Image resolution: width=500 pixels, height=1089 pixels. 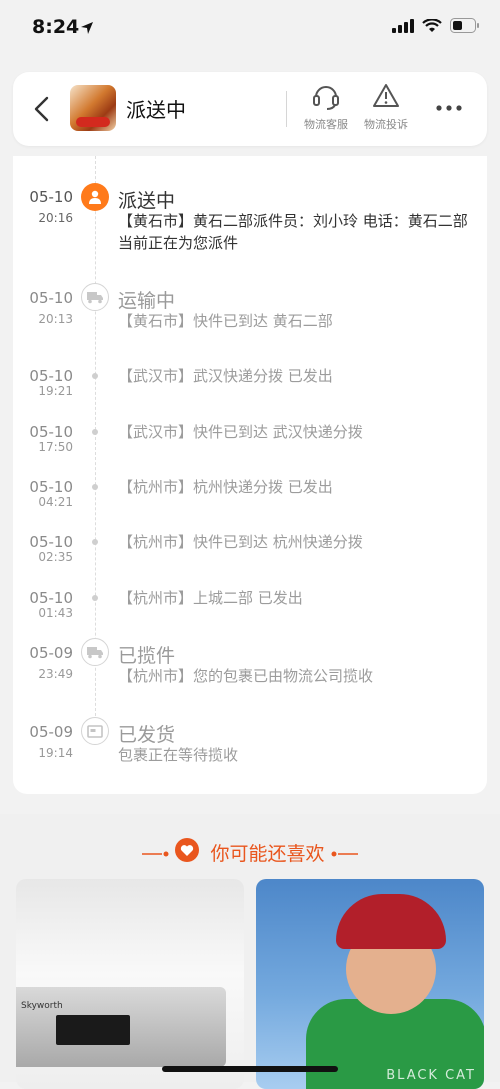 I want to click on entry-time: 20:13, so click(x=55, y=319).